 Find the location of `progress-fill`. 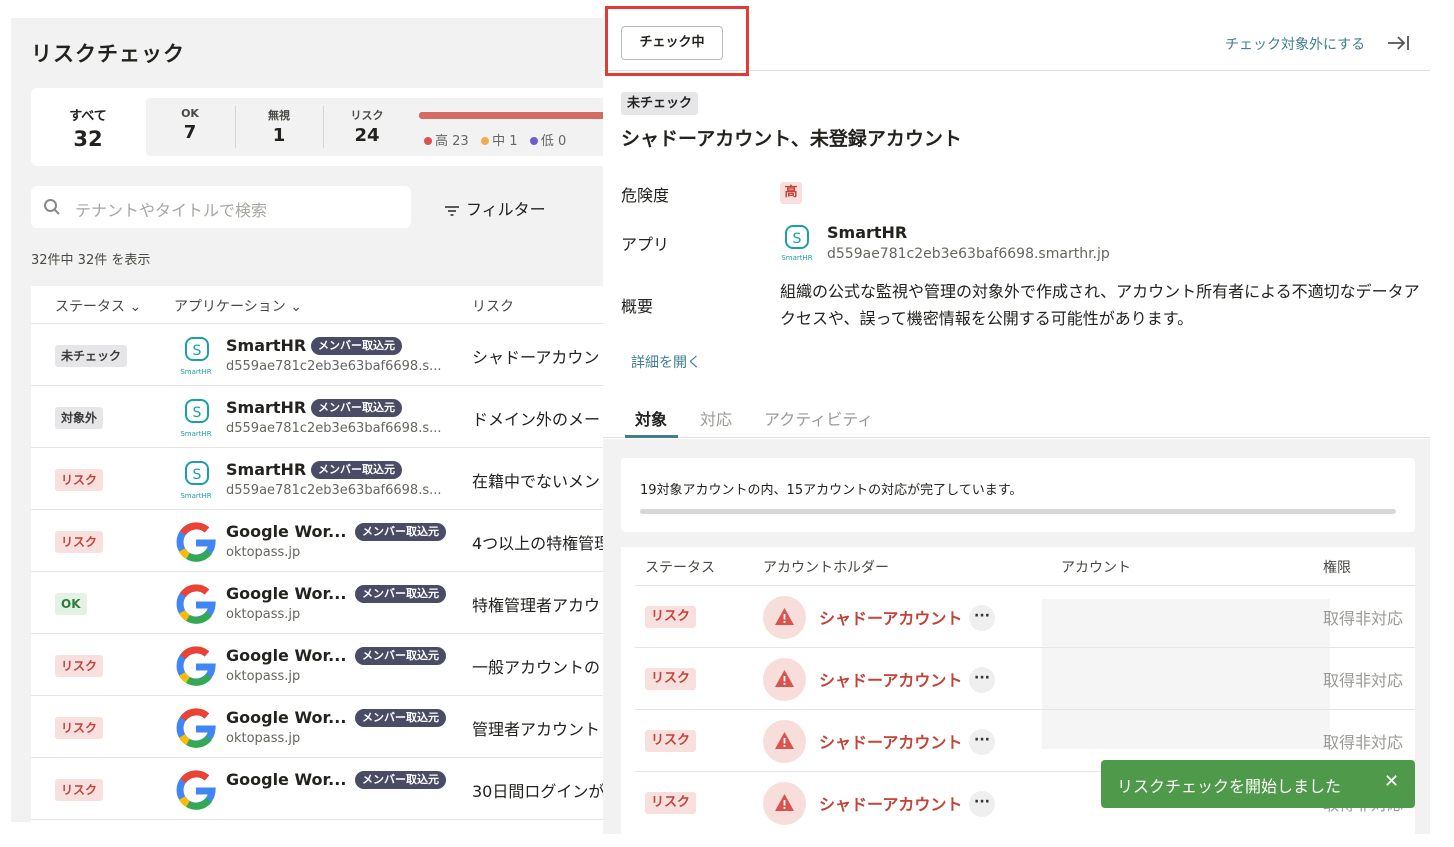

progress-fill is located at coordinates (938, 511).